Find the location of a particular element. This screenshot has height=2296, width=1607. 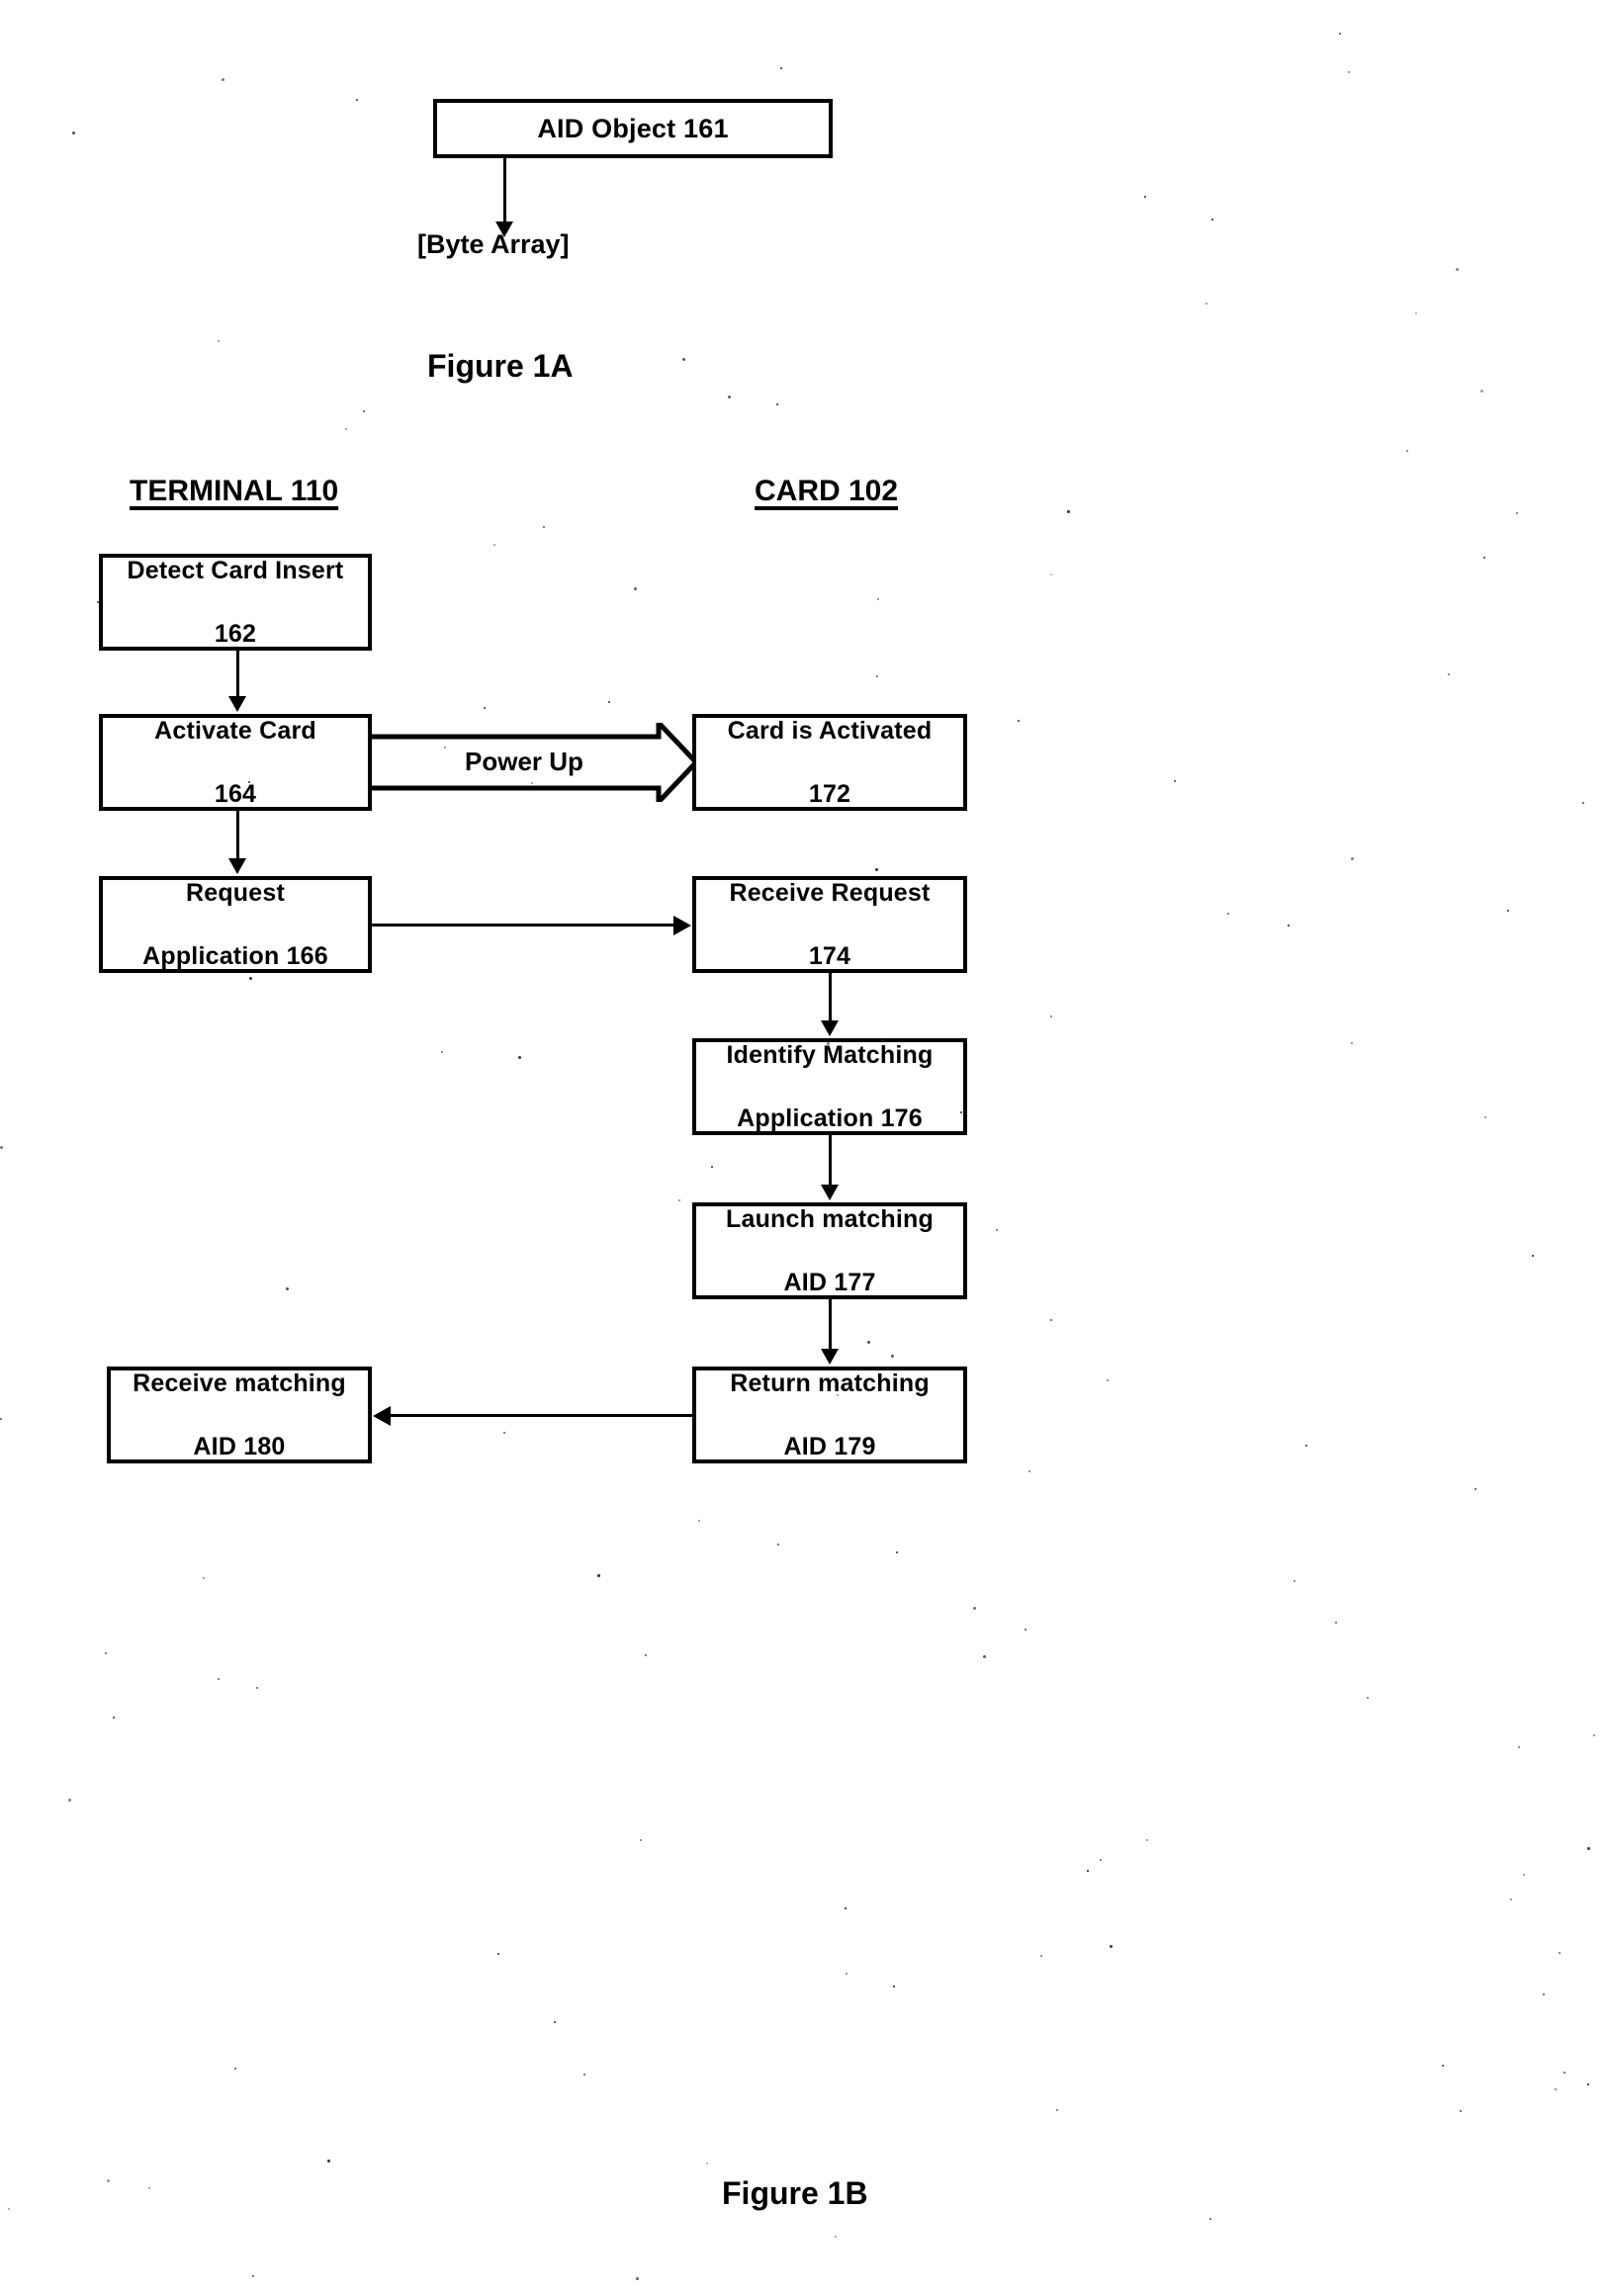

edge-detect-to-activate-arrowhead is located at coordinates (237, 704).